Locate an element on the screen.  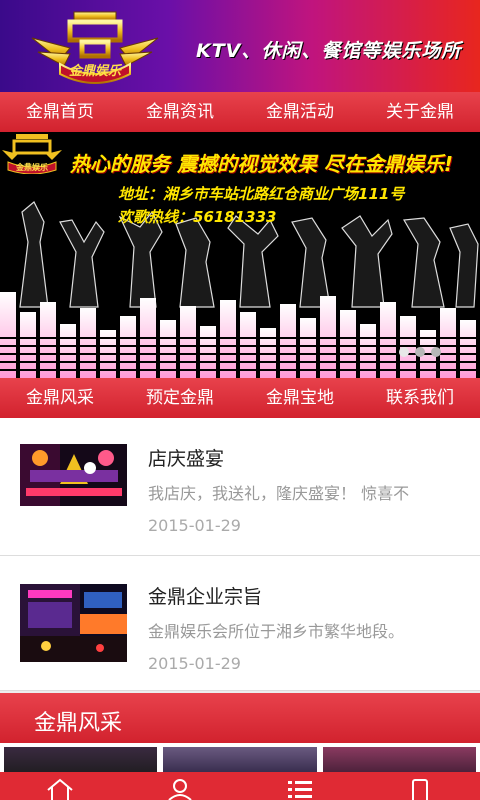
news-title: 店庆盛宴 is located at coordinates (186, 459).